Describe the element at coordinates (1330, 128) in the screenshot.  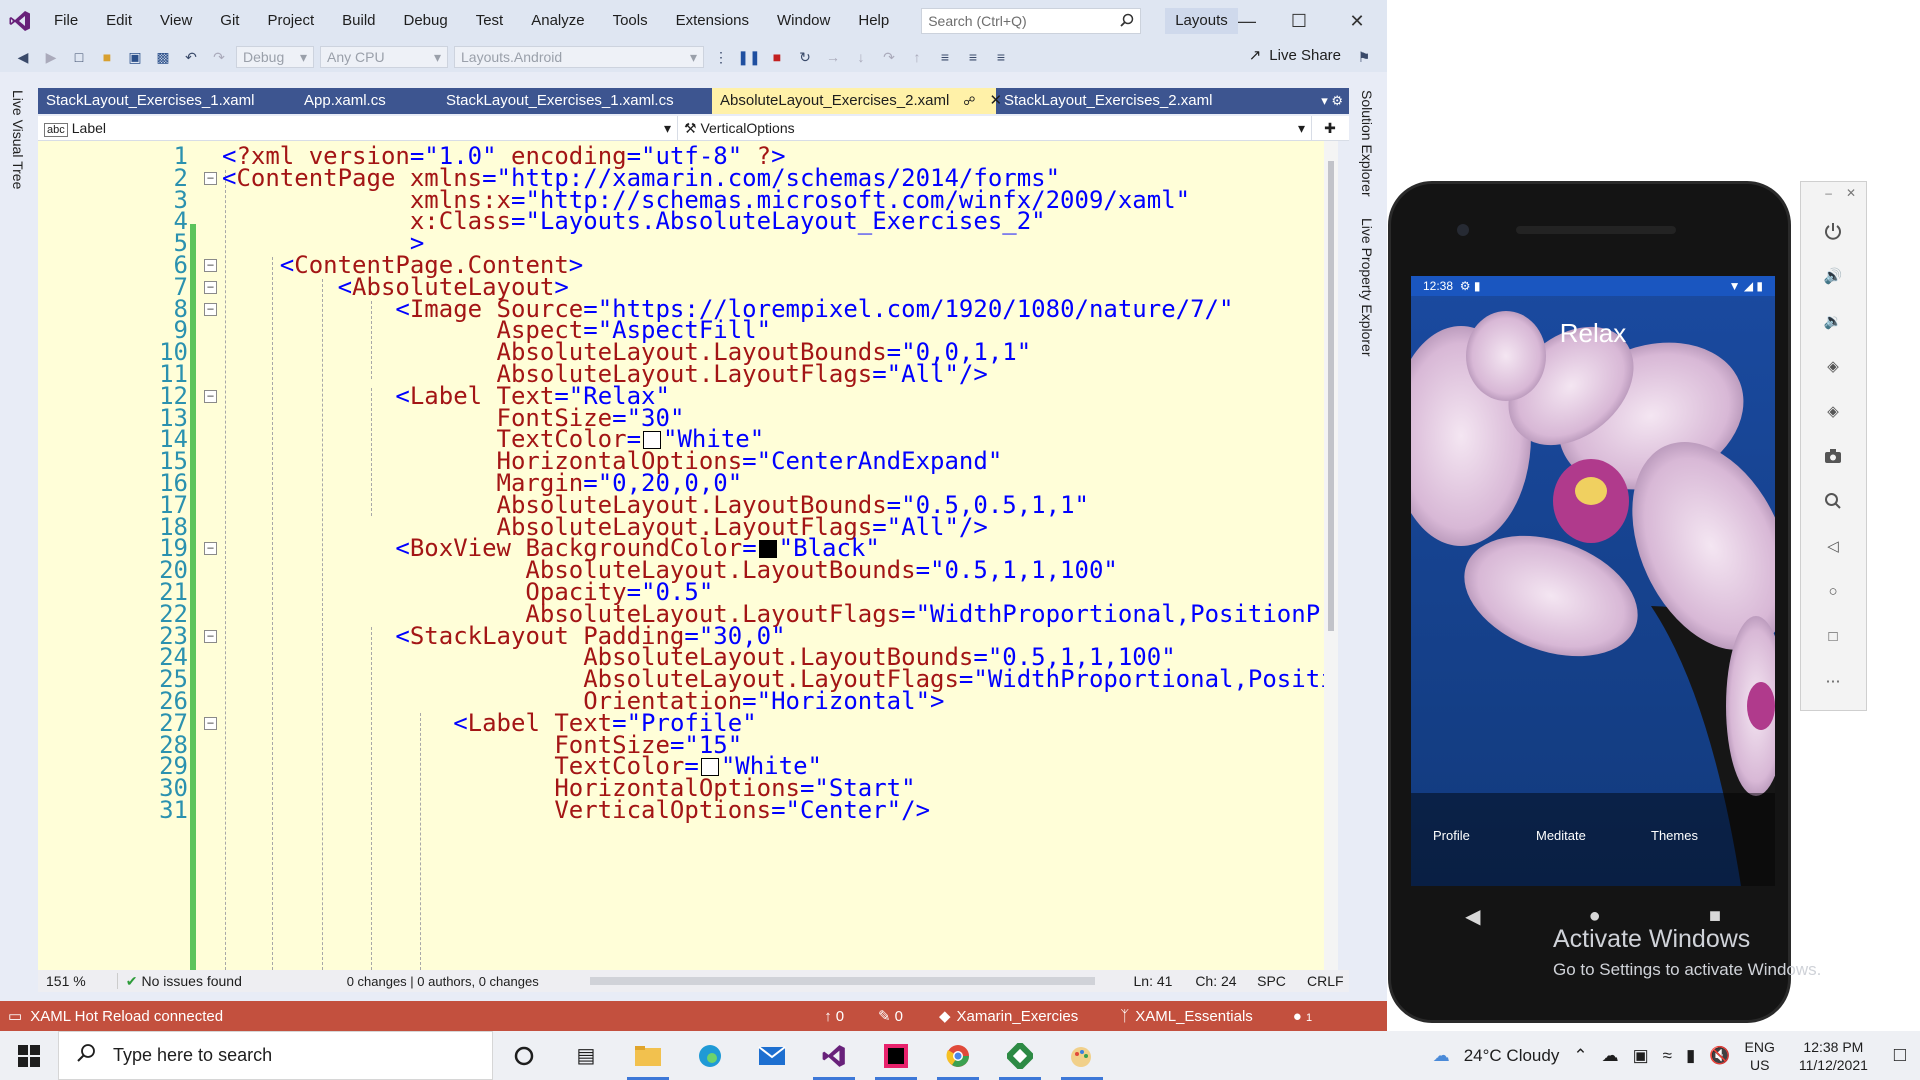
I see `split-editor-icon: ✚` at that location.